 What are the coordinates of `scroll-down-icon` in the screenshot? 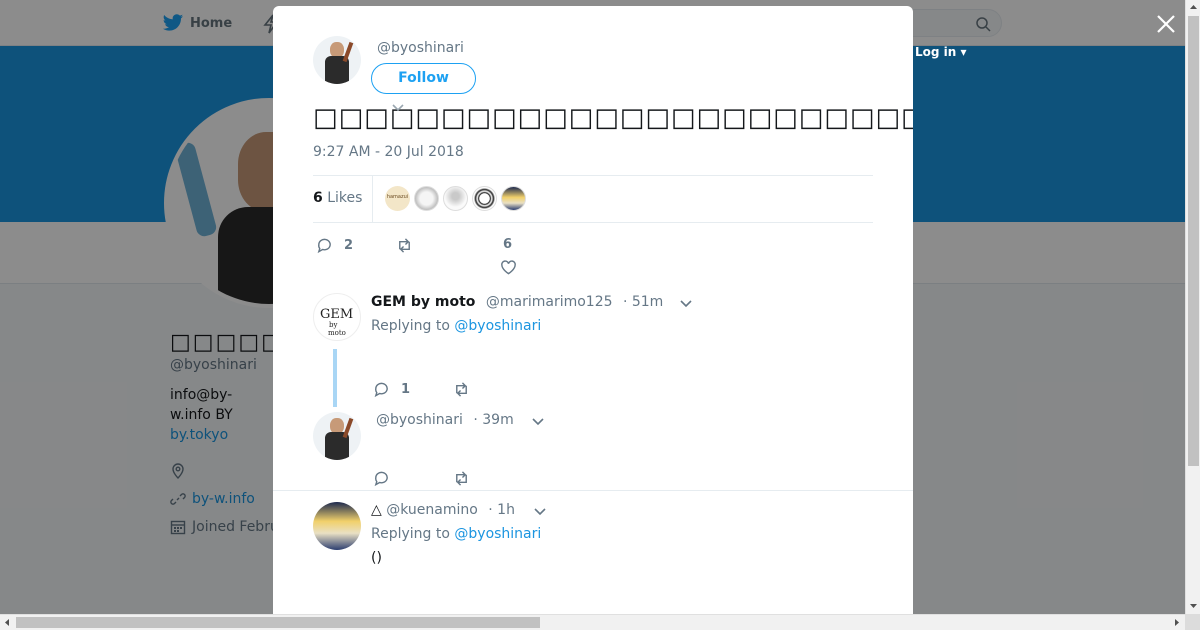 It's located at (1193, 605).